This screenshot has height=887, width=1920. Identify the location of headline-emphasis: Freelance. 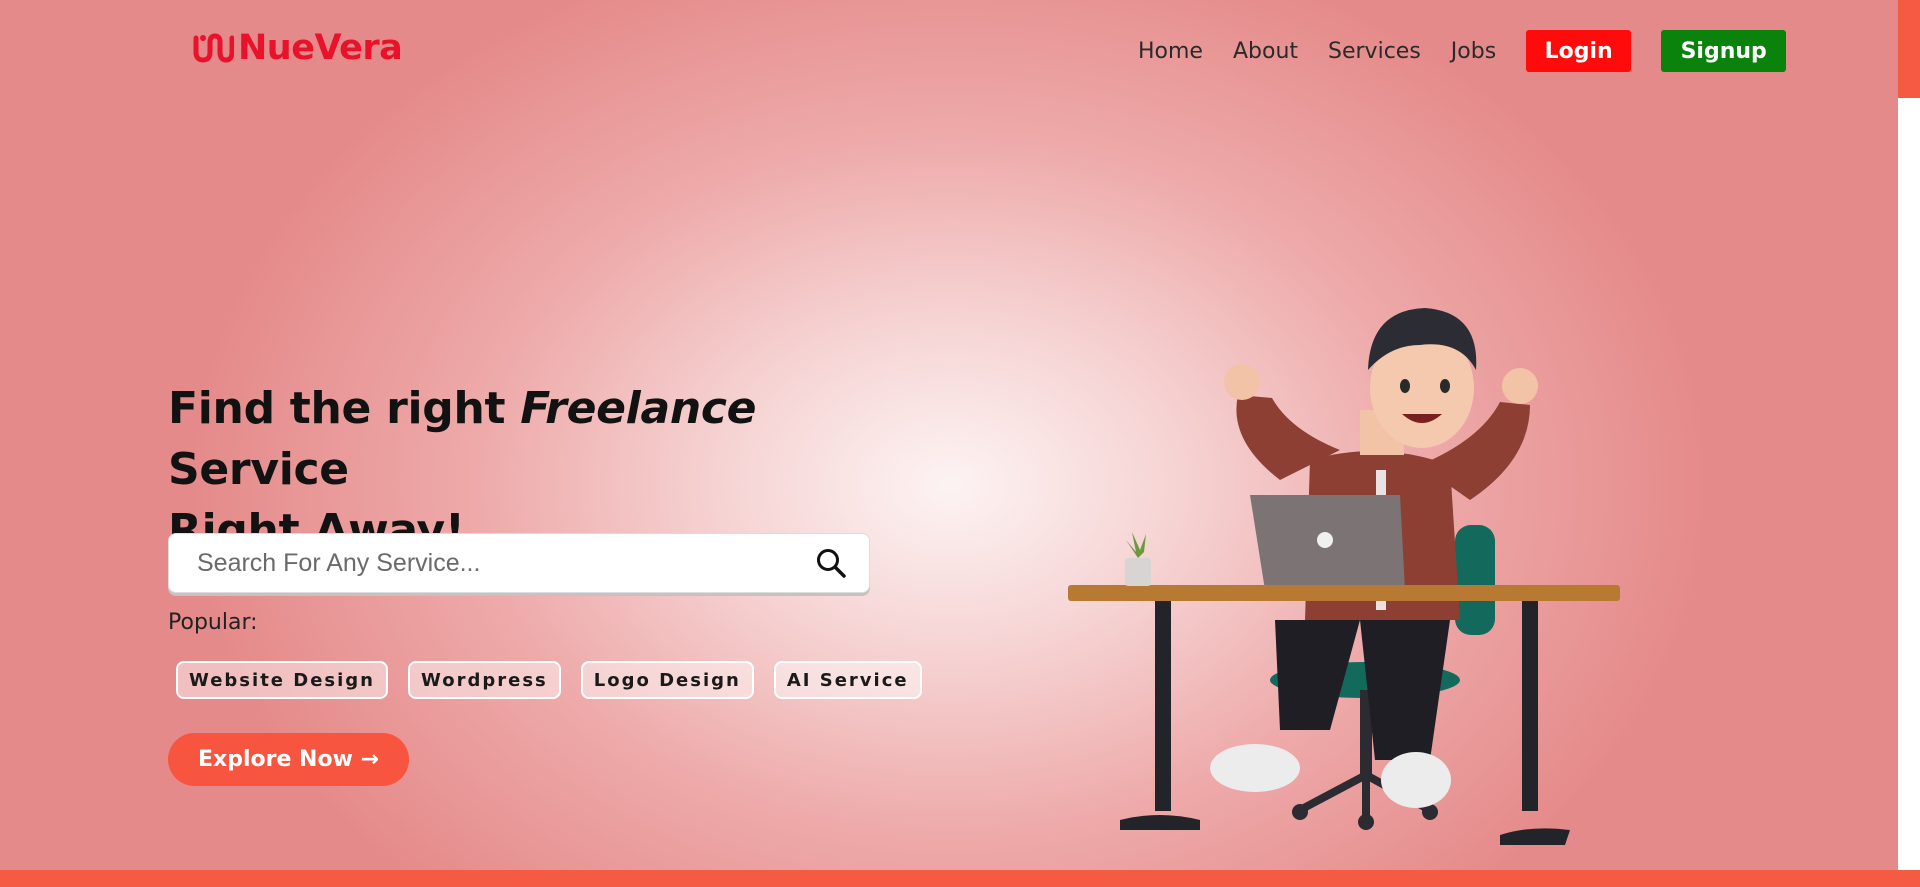
(638, 408).